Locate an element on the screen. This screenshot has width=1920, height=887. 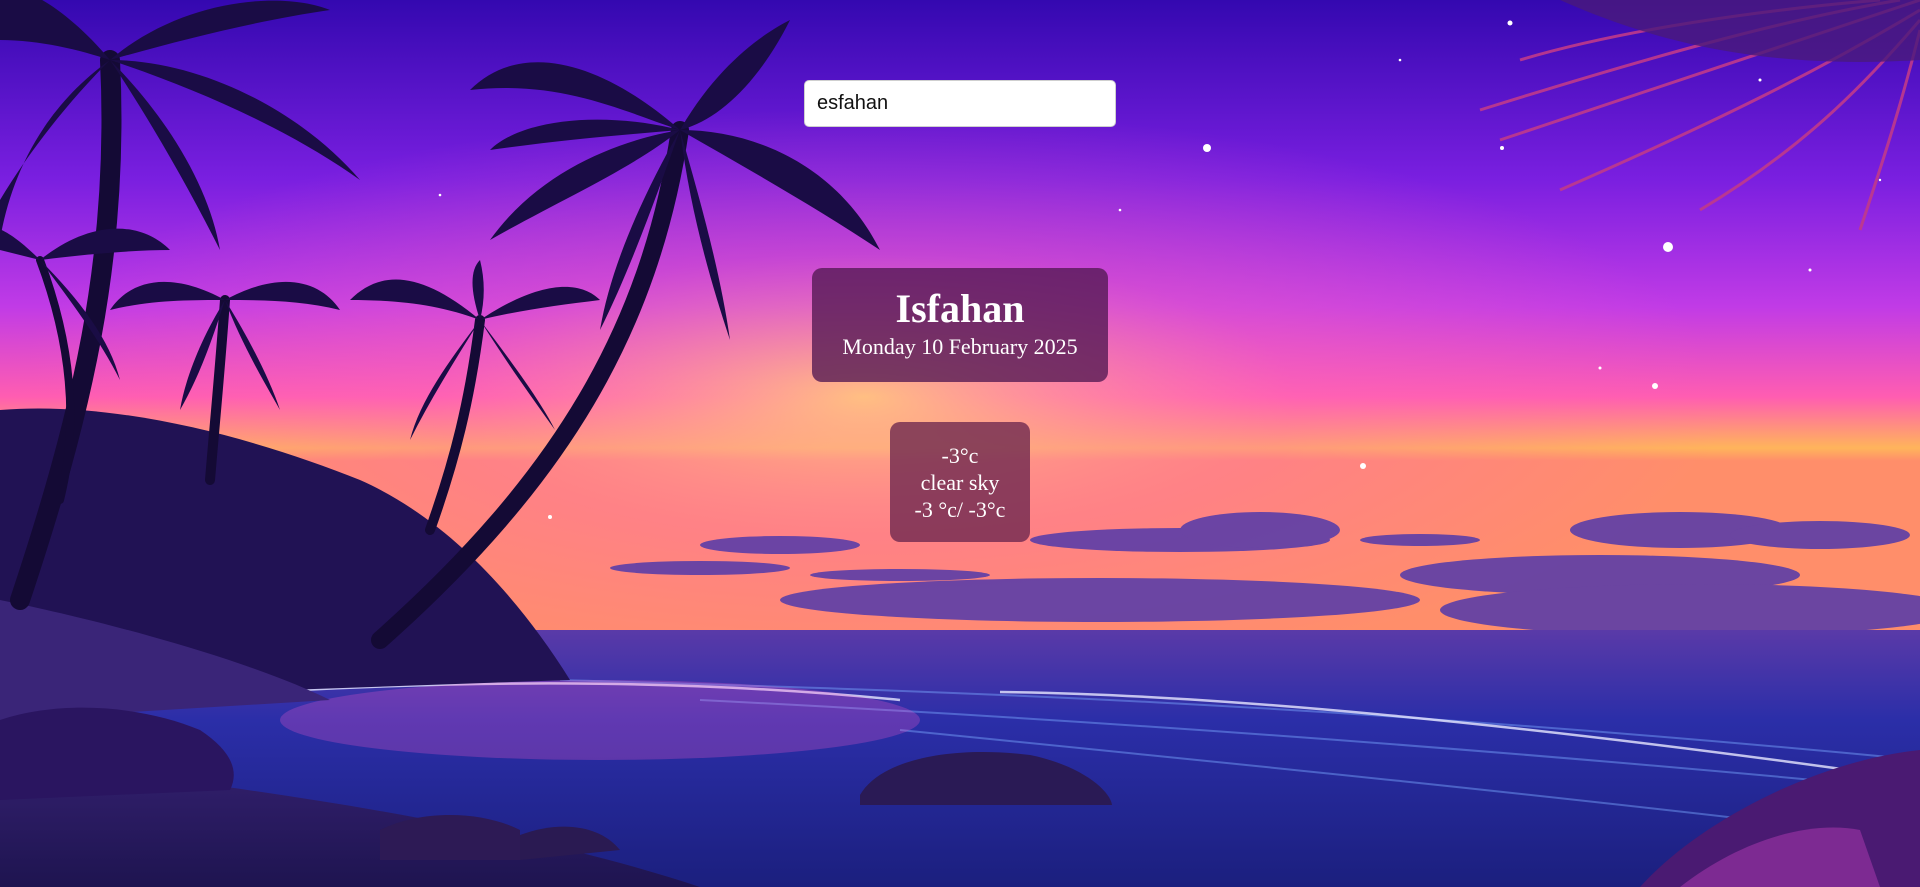
city-search-input is located at coordinates (960, 103).